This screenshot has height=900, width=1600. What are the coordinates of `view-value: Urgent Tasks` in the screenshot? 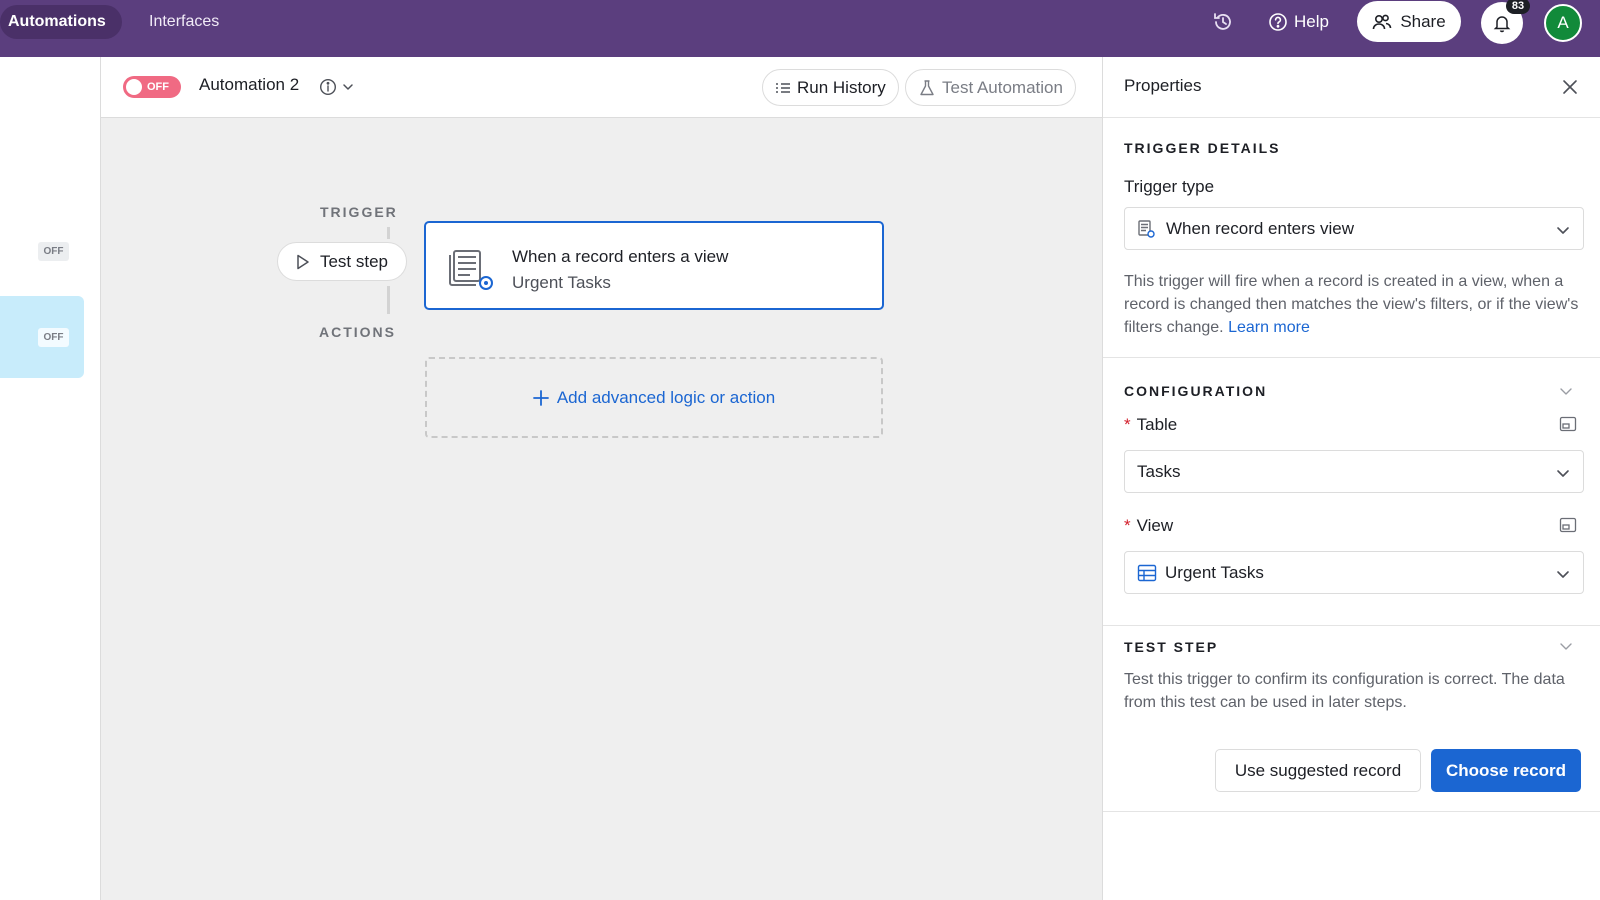 It's located at (1214, 572).